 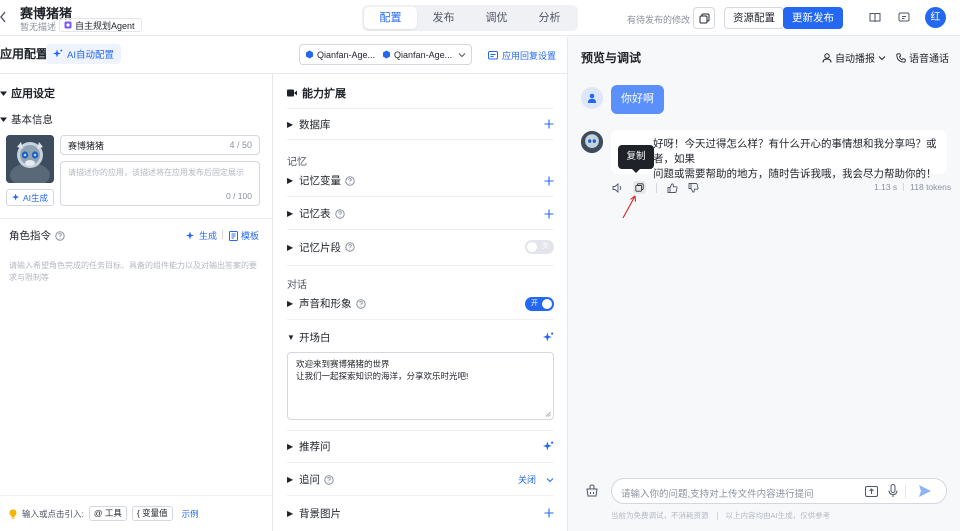 I want to click on app-description: 暂无描述, so click(x=38, y=27).